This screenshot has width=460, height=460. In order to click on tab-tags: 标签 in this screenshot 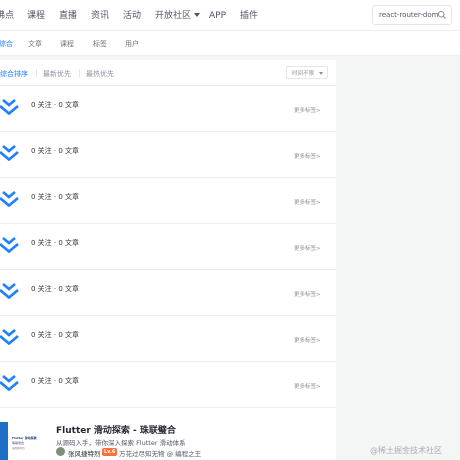, I will do `click(100, 44)`.